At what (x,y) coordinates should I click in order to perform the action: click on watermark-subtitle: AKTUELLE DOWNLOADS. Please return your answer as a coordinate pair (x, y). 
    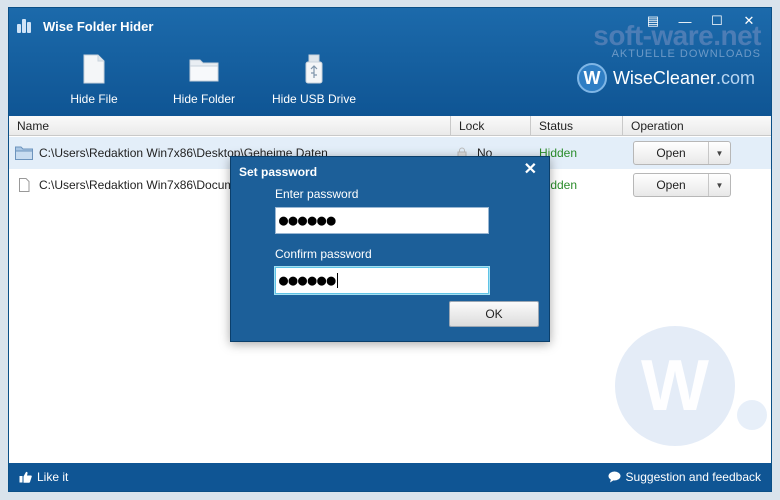
    Looking at the image, I should click on (686, 54).